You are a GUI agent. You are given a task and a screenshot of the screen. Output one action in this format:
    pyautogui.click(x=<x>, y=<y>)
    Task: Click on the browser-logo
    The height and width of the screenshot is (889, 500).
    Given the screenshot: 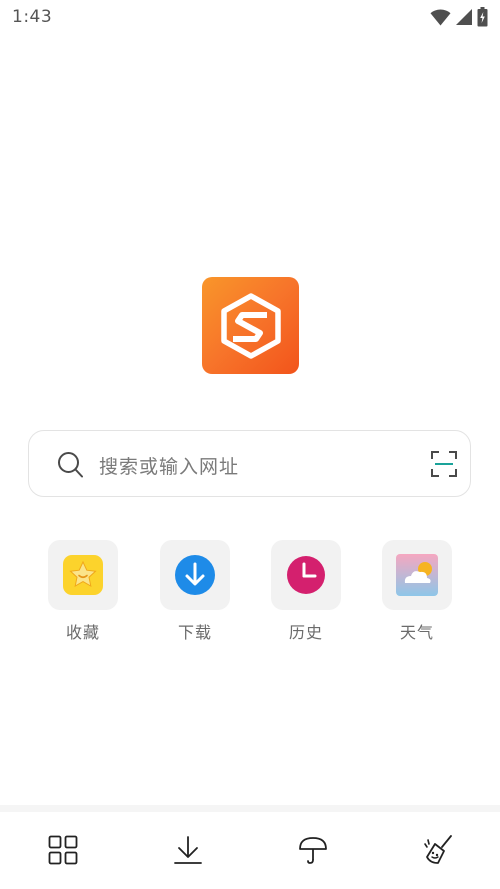 What is the action you would take?
    pyautogui.click(x=250, y=325)
    